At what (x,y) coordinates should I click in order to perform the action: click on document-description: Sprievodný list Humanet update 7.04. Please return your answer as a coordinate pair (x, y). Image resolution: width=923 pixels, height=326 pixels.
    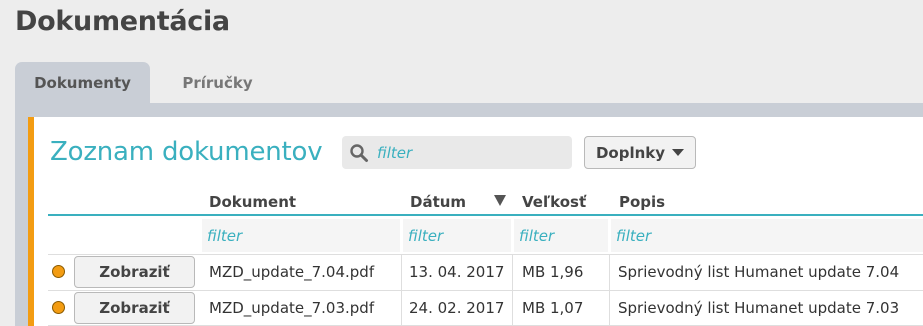
    Looking at the image, I should click on (759, 272).